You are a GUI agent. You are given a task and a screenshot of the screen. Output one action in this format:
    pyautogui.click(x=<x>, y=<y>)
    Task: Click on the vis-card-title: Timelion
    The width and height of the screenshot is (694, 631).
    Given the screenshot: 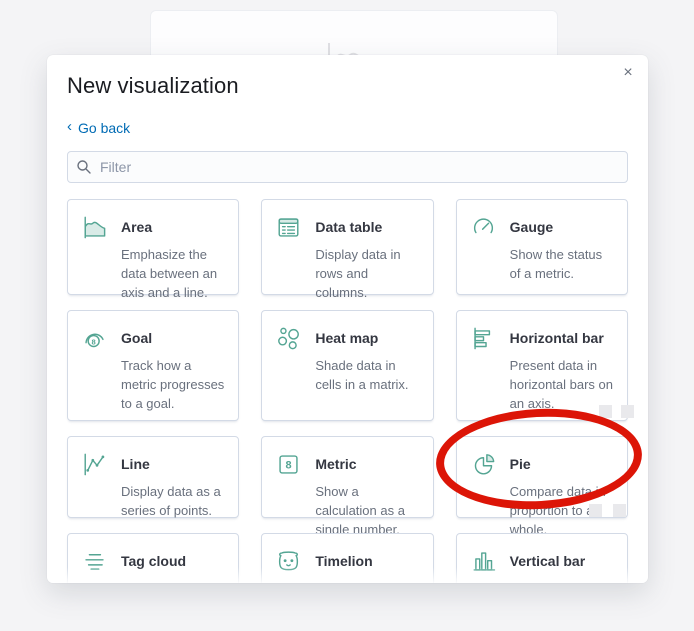 What is the action you would take?
    pyautogui.click(x=344, y=561)
    